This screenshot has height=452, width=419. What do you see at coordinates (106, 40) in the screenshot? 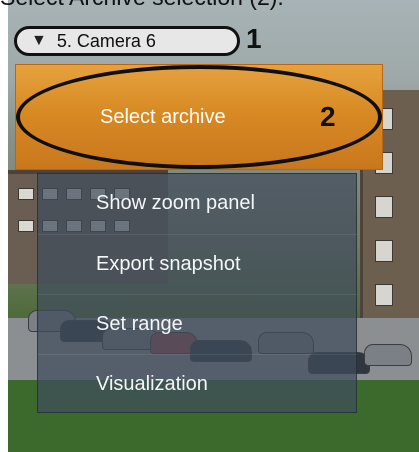
I see `camera-title: 5. Camera 6` at bounding box center [106, 40].